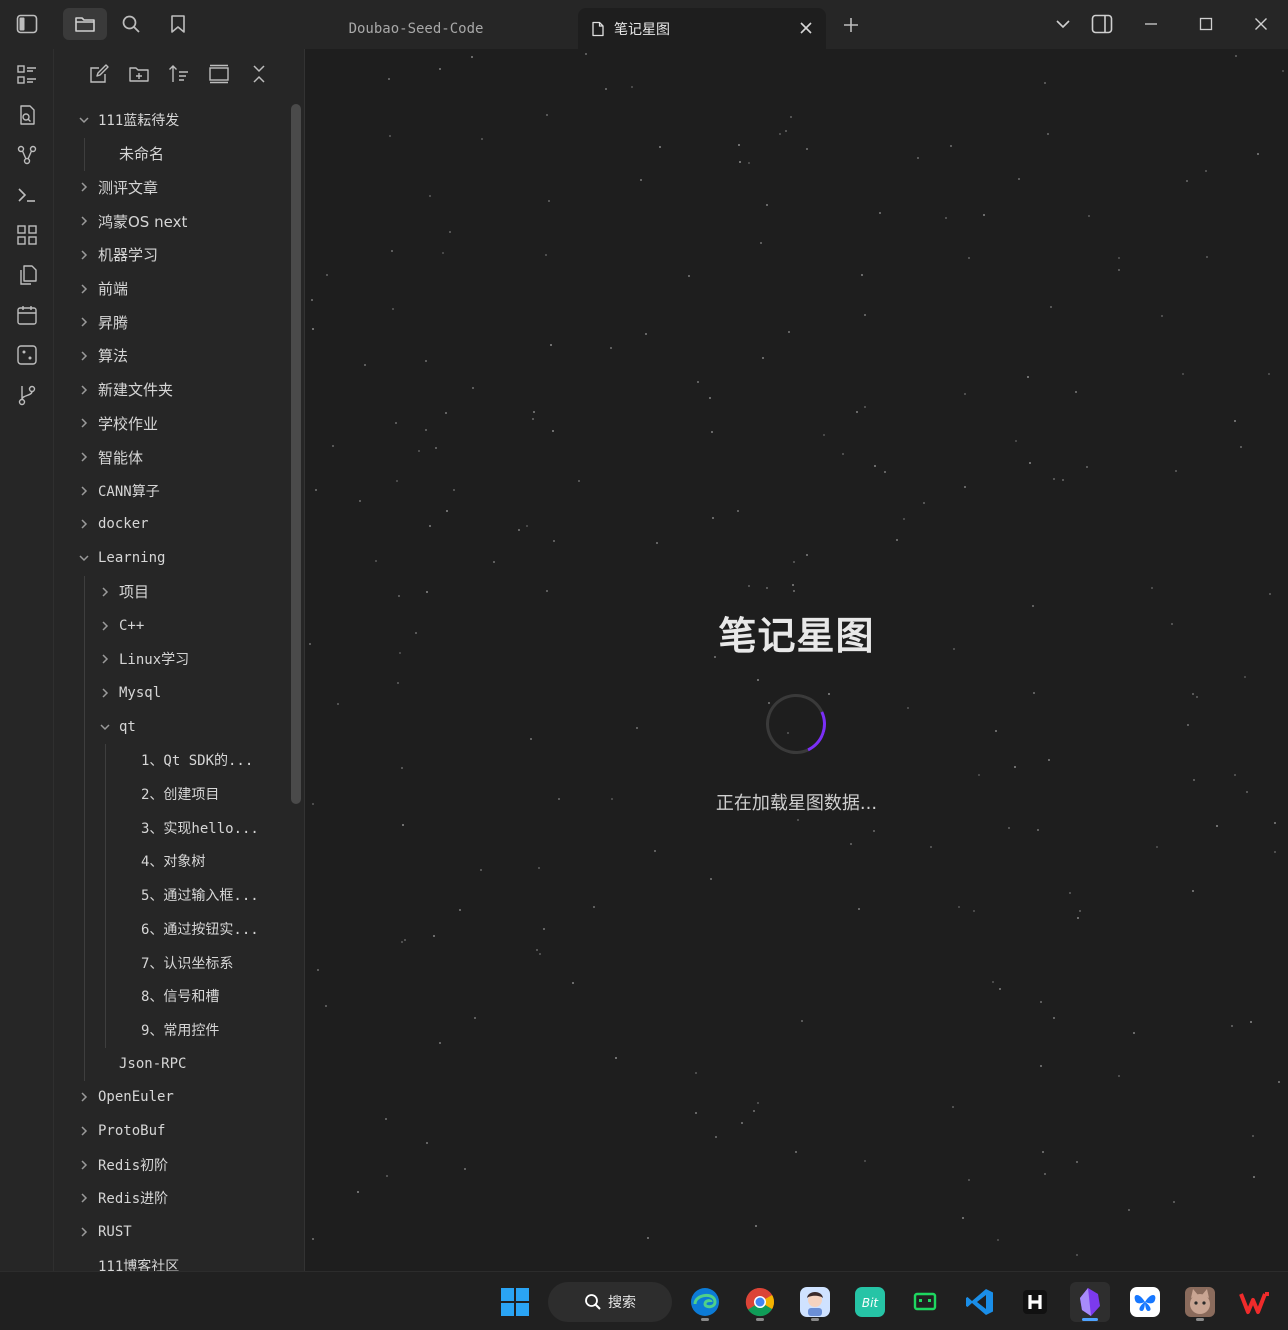 This screenshot has width=1288, height=1330. I want to click on edge-browser-icon, so click(705, 1302).